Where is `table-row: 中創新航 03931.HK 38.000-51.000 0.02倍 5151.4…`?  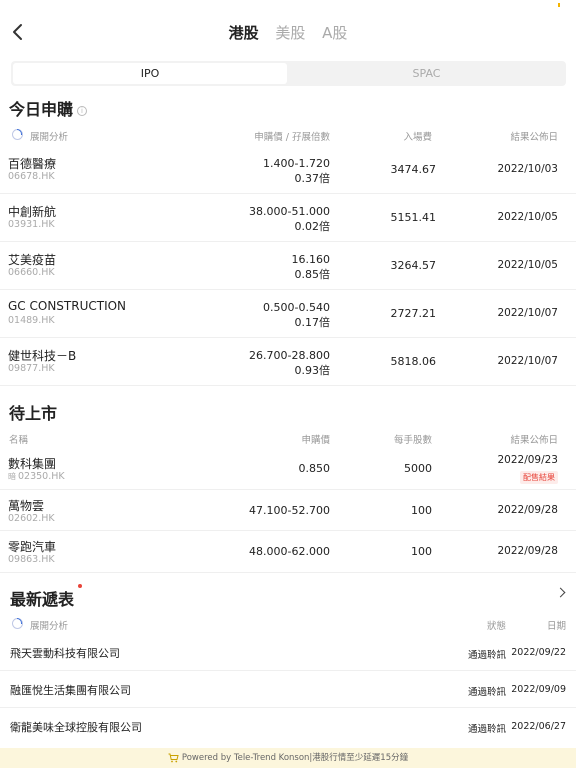
table-row: 中創新航 03931.HK 38.000-51.000 0.02倍 5151.4… is located at coordinates (288, 218).